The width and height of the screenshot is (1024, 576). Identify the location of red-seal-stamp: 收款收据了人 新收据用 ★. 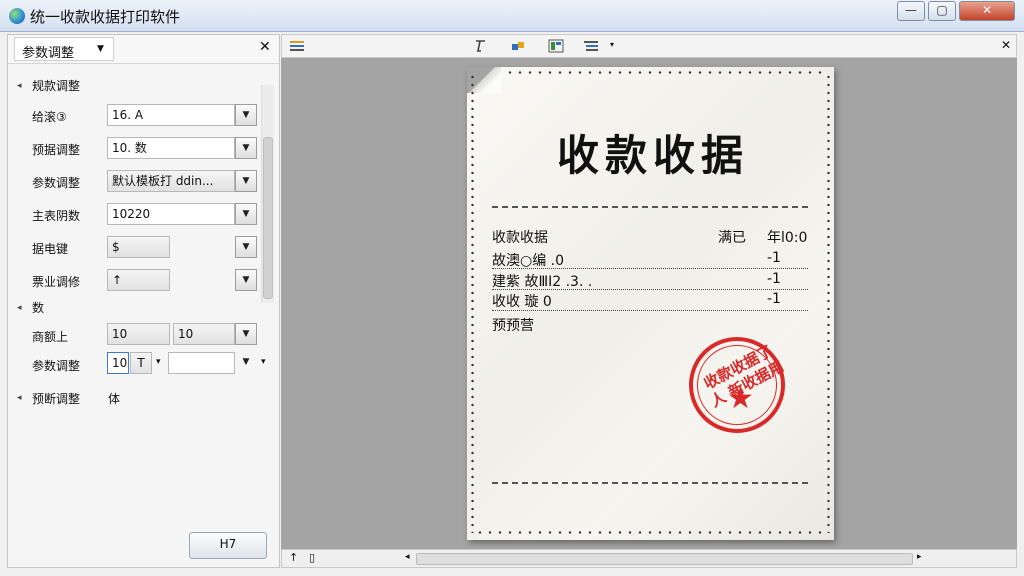
(738, 385).